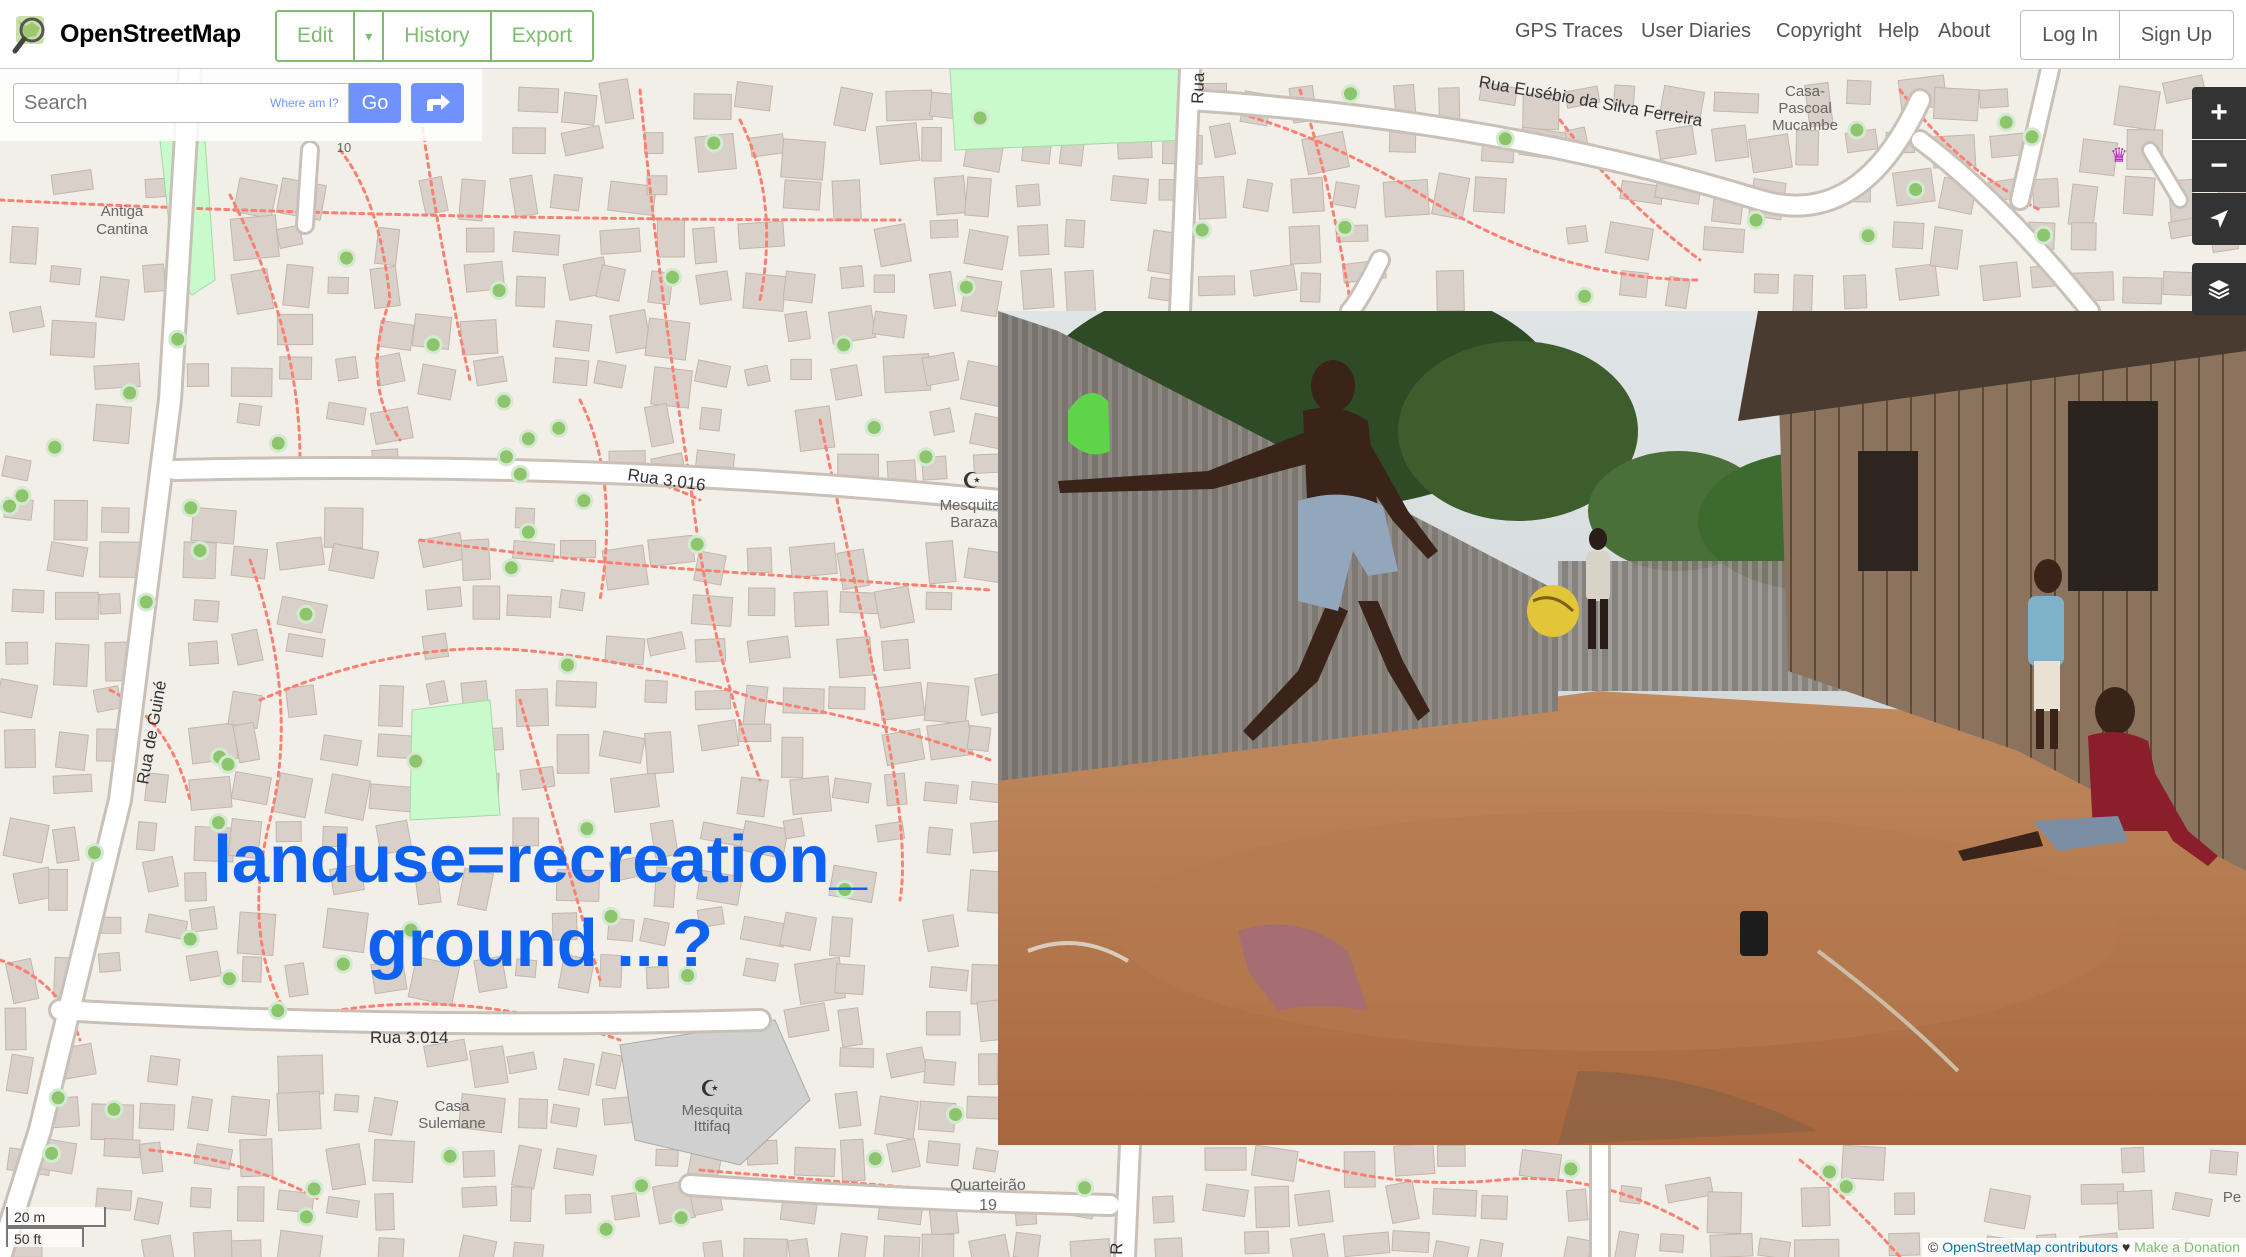 The width and height of the screenshot is (2246, 1257). I want to click on nav-help: Help, so click(1898, 31).